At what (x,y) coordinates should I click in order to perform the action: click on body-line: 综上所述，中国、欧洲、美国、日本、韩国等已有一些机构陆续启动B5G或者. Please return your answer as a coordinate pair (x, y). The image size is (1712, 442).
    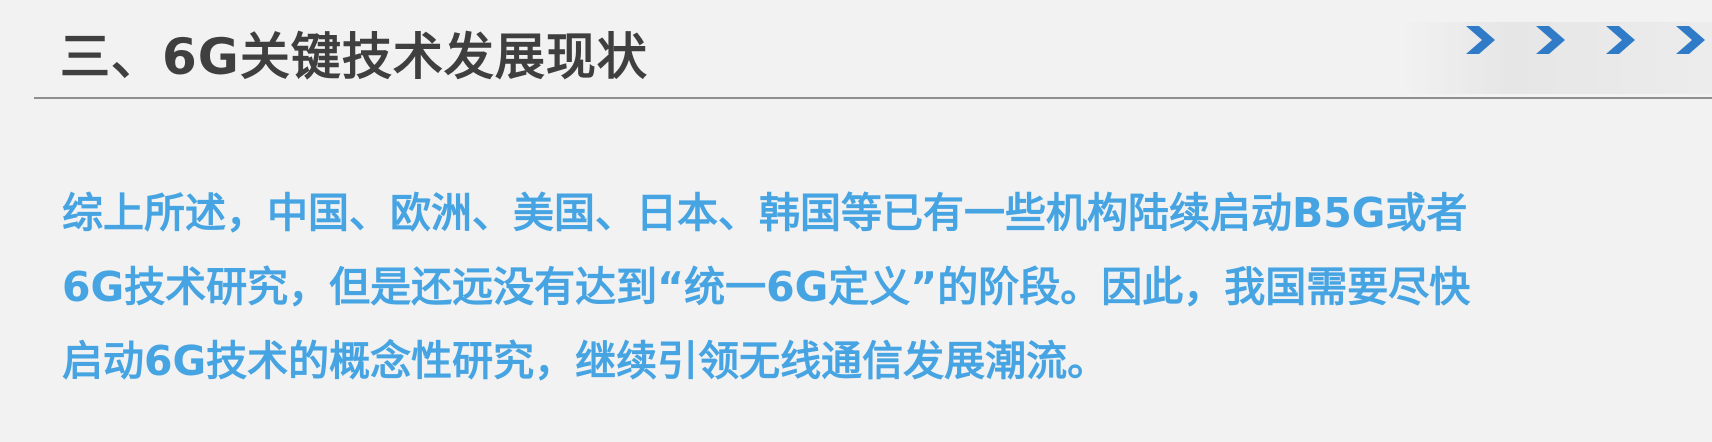
    Looking at the image, I should click on (765, 213).